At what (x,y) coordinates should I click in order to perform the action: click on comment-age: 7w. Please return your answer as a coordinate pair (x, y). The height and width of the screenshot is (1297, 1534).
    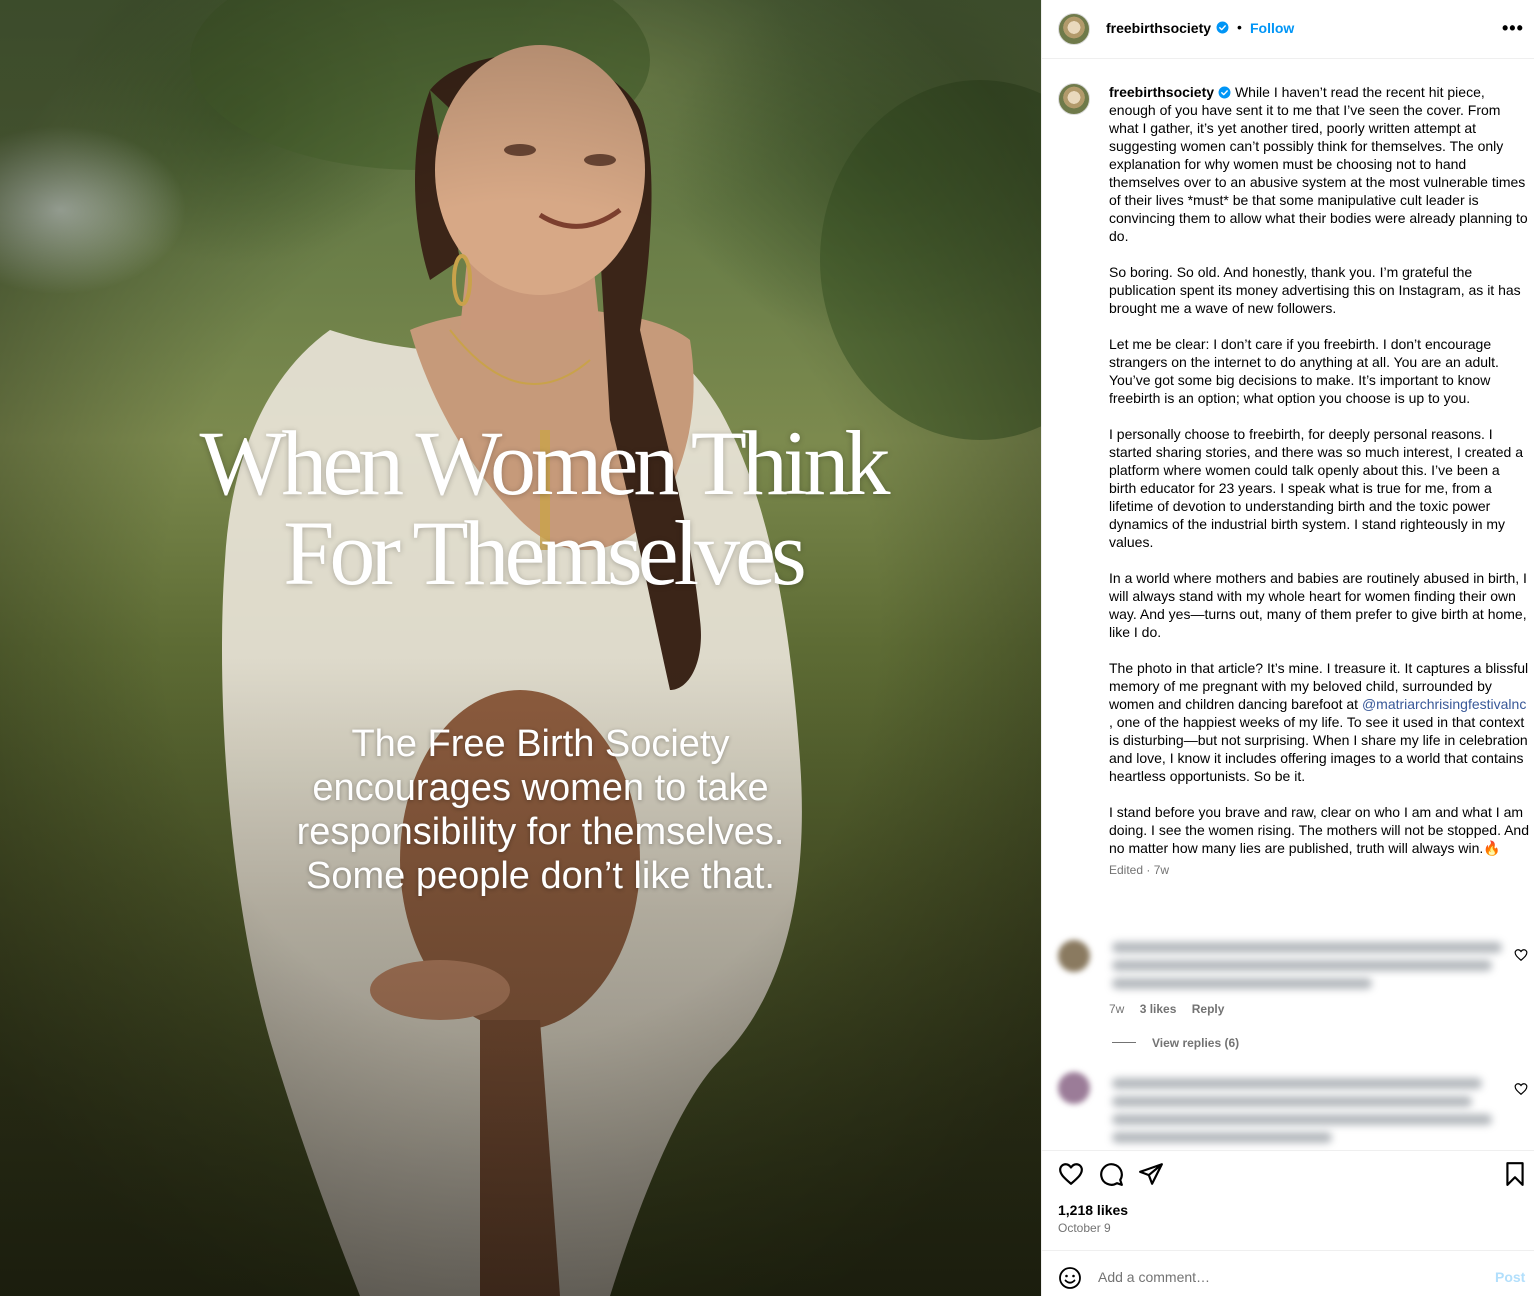
    Looking at the image, I should click on (1117, 1009).